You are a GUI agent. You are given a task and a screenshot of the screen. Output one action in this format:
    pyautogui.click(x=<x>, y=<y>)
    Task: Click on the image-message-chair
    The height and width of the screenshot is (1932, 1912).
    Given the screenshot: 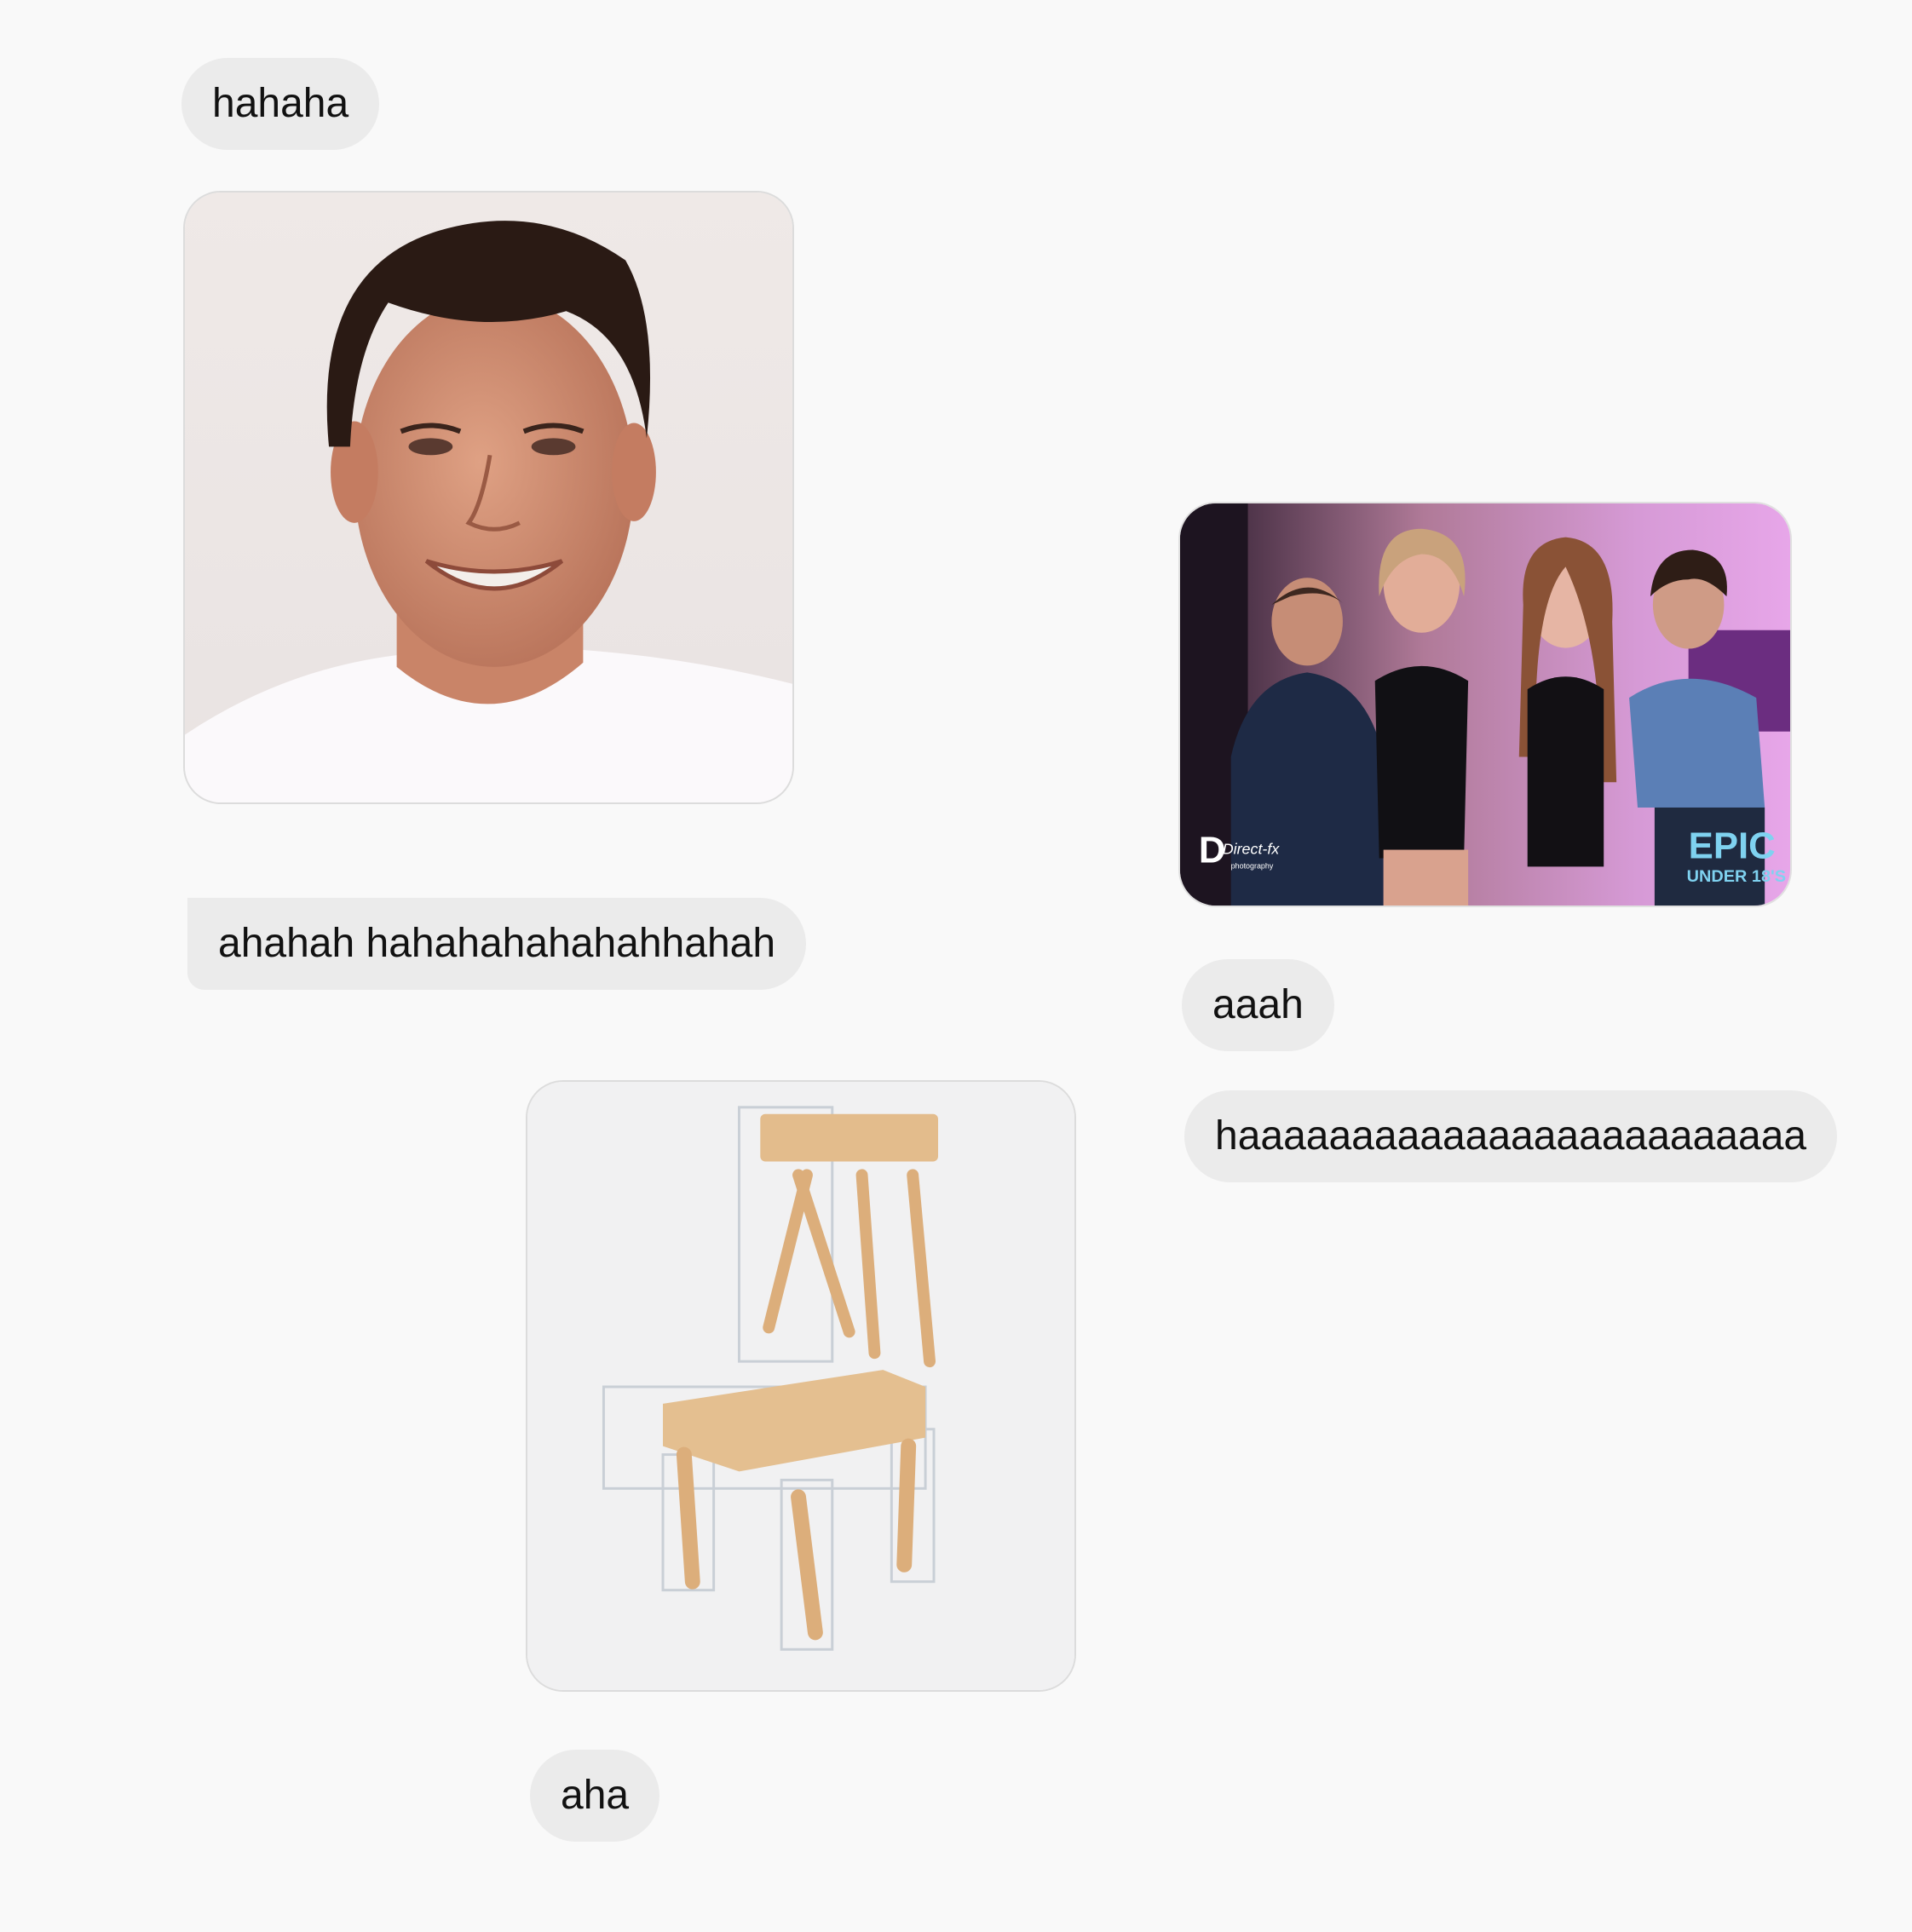 What is the action you would take?
    pyautogui.click(x=801, y=1386)
    